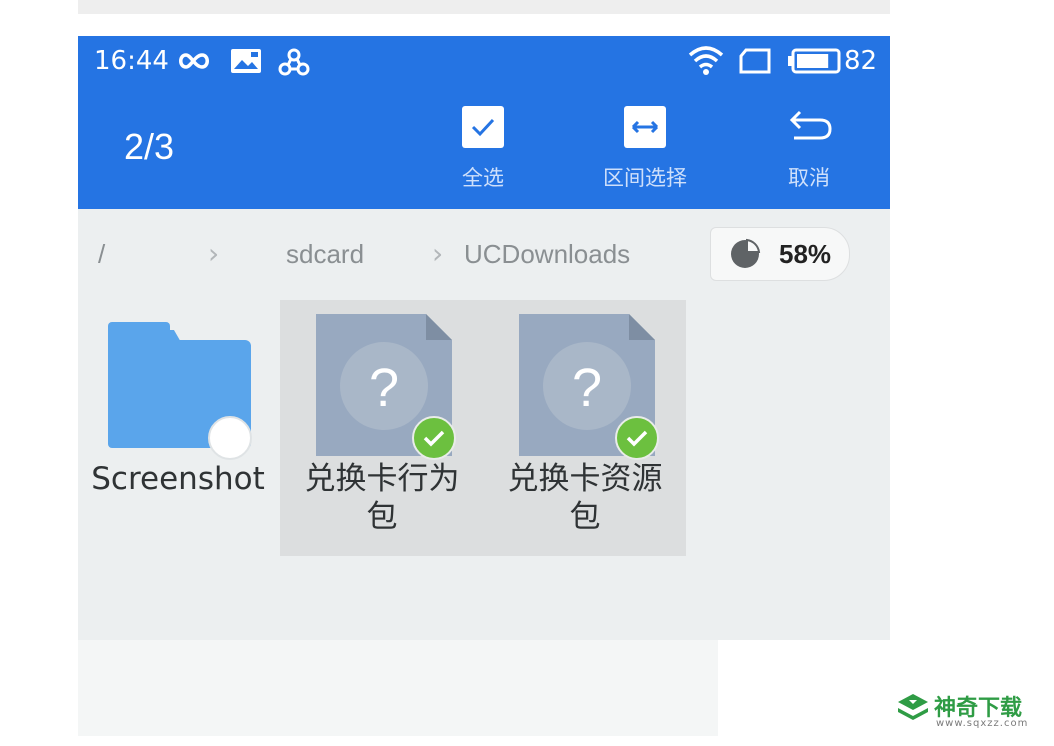  What do you see at coordinates (810, 127) in the screenshot?
I see `undo-arrow-icon` at bounding box center [810, 127].